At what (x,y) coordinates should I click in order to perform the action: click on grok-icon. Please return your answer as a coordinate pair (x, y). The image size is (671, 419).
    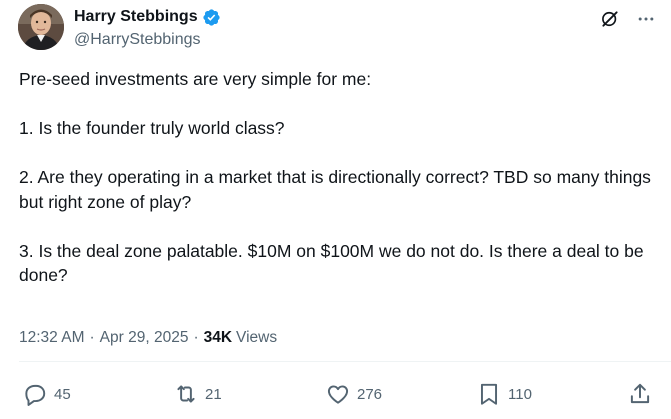
    Looking at the image, I should click on (610, 19).